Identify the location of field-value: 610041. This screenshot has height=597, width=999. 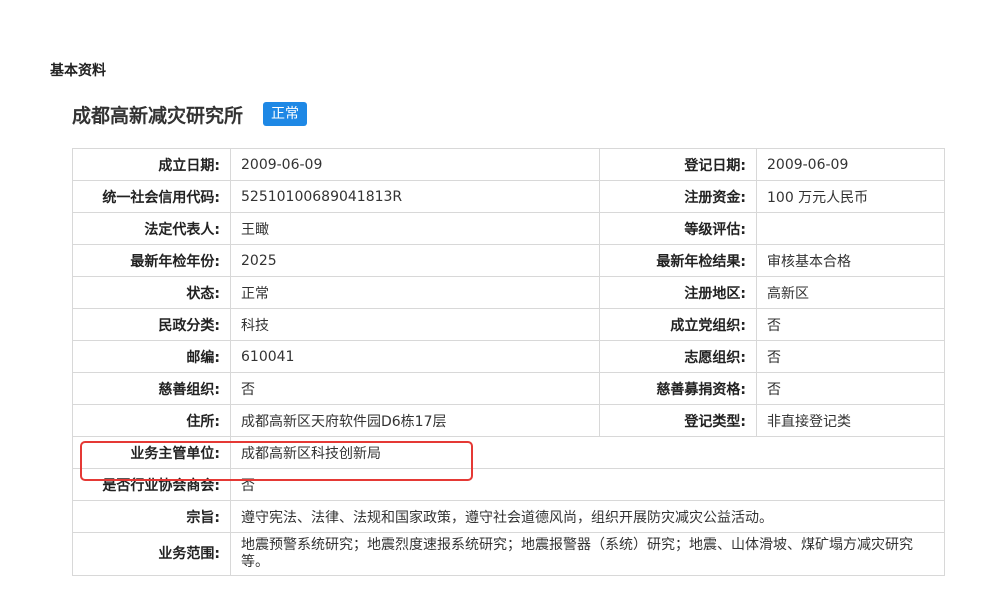
(415, 356).